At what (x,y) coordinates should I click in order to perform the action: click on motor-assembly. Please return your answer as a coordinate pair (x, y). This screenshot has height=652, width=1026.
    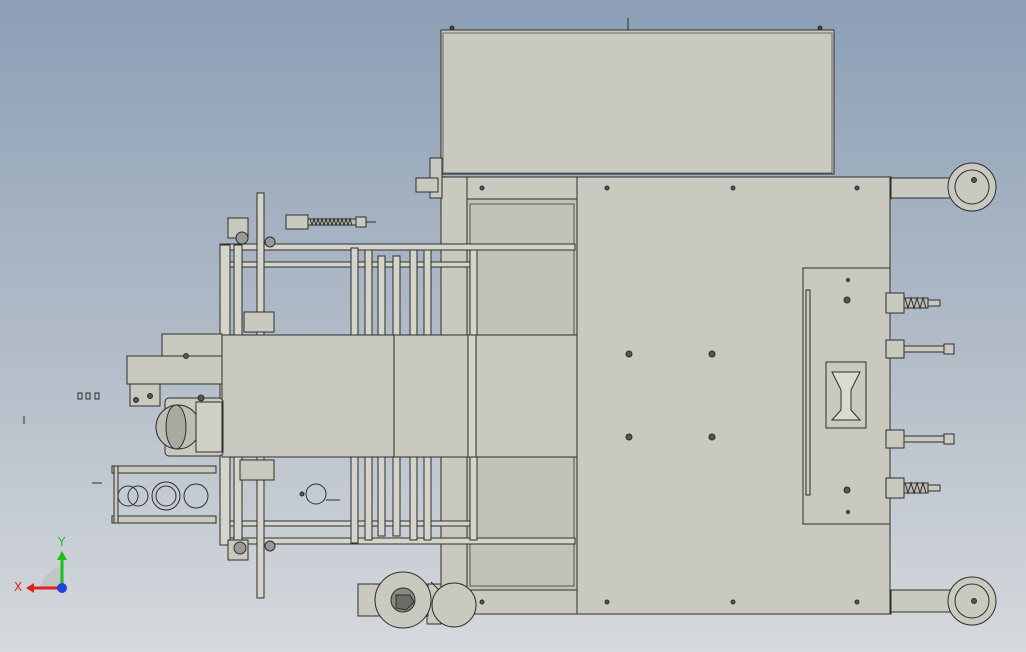
    Looking at the image, I should click on (123, 395).